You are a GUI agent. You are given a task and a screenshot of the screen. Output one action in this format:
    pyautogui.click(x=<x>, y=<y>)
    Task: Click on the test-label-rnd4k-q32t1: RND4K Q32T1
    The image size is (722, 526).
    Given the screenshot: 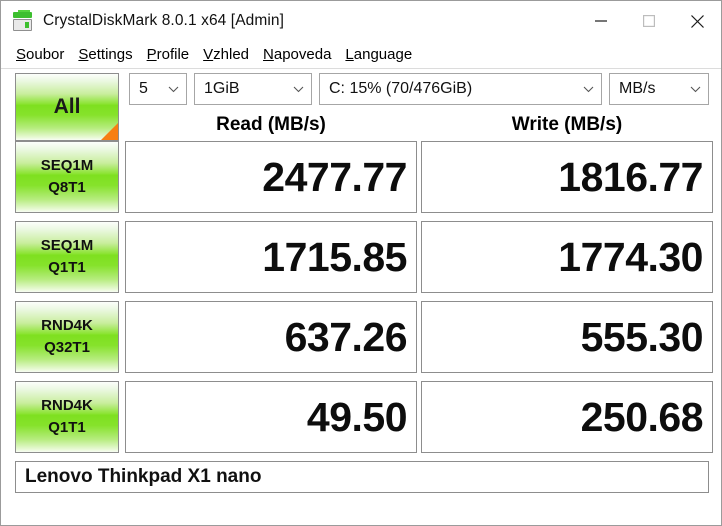 What is the action you would take?
    pyautogui.click(x=67, y=337)
    